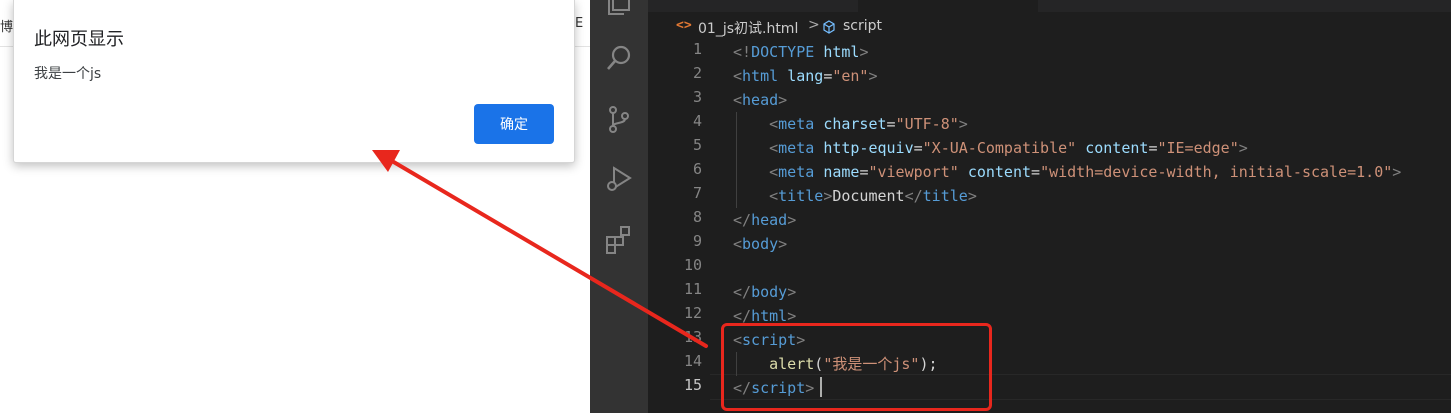 This screenshot has height=413, width=1451. Describe the element at coordinates (697, 97) in the screenshot. I see `line-number: 3` at that location.